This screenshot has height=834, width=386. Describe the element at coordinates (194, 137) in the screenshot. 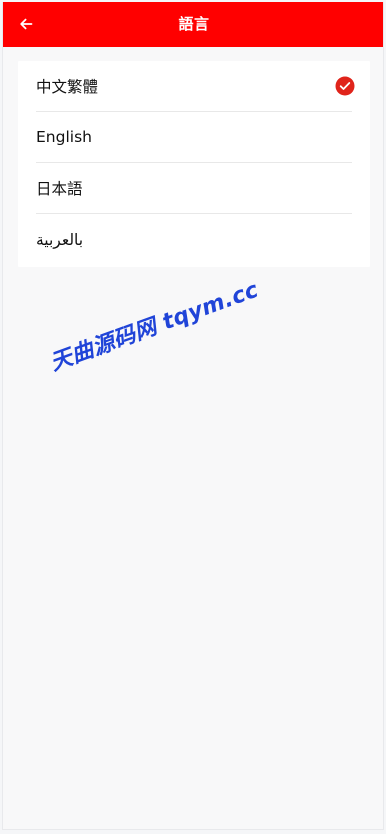

I see `language-option-english: English` at that location.